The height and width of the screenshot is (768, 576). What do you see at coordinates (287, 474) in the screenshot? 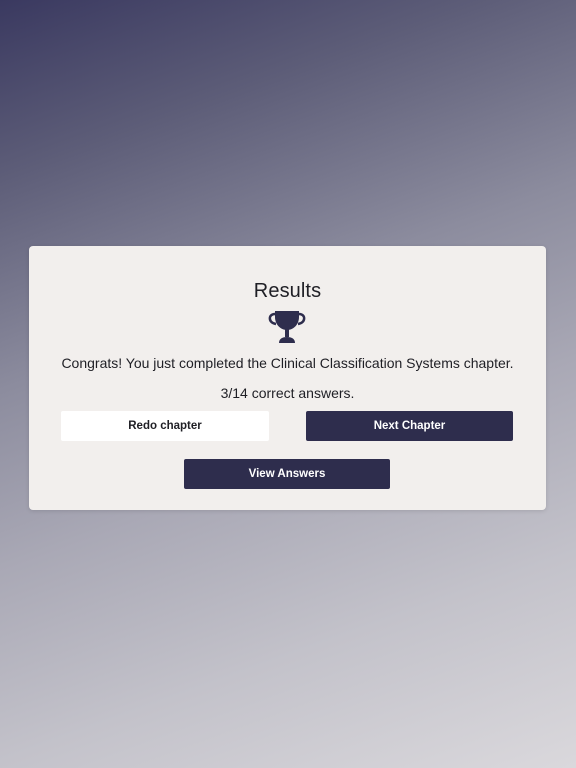
I see `view-answers-button: View Answers` at bounding box center [287, 474].